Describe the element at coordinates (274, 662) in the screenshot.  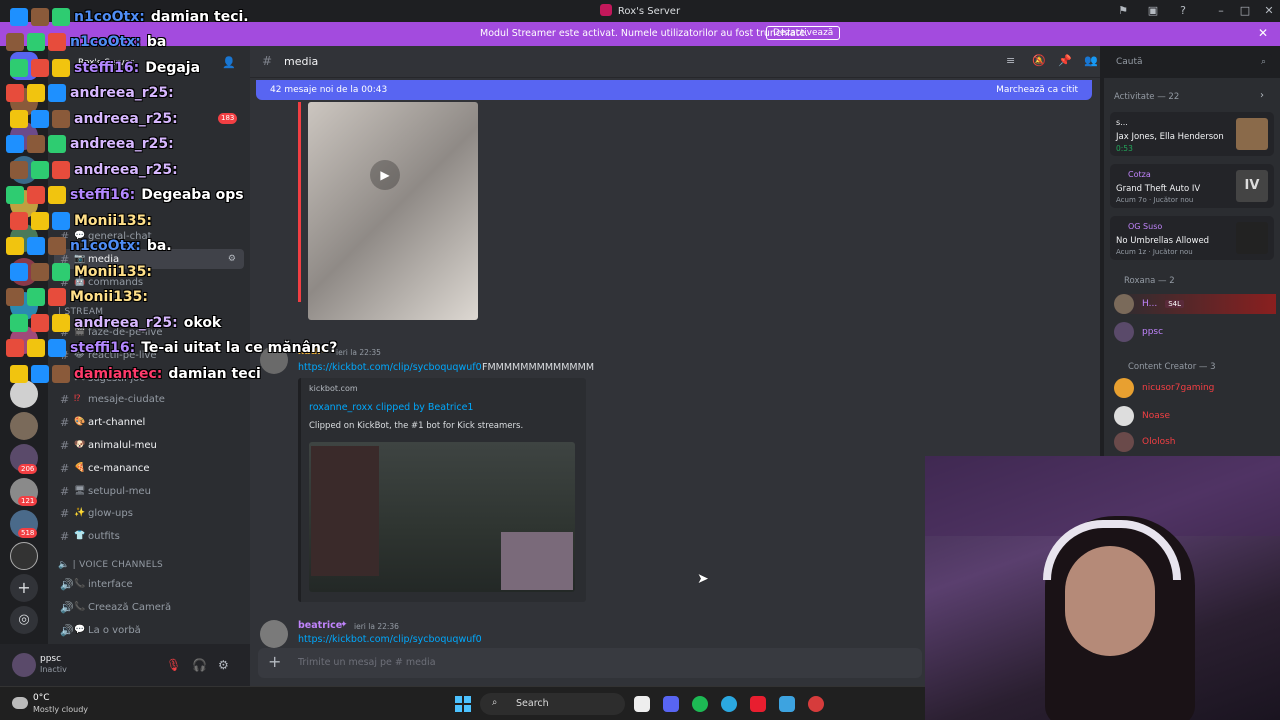
I see `add-attachment-icon: +` at that location.